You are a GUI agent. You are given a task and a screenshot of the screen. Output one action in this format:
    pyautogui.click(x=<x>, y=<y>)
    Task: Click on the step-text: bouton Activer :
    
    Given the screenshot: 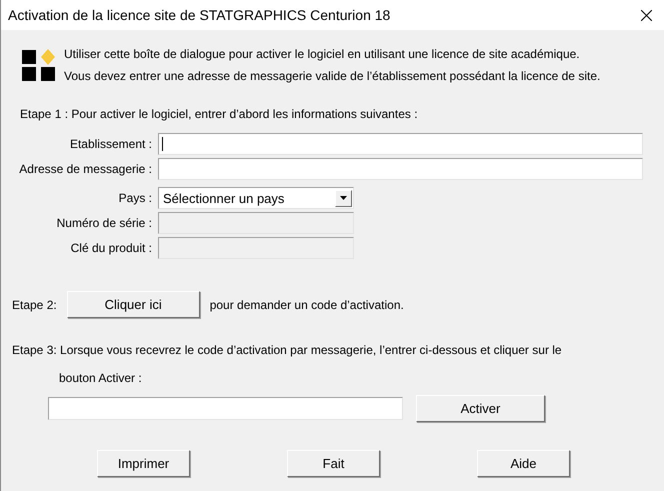 What is the action you would take?
    pyautogui.click(x=101, y=378)
    